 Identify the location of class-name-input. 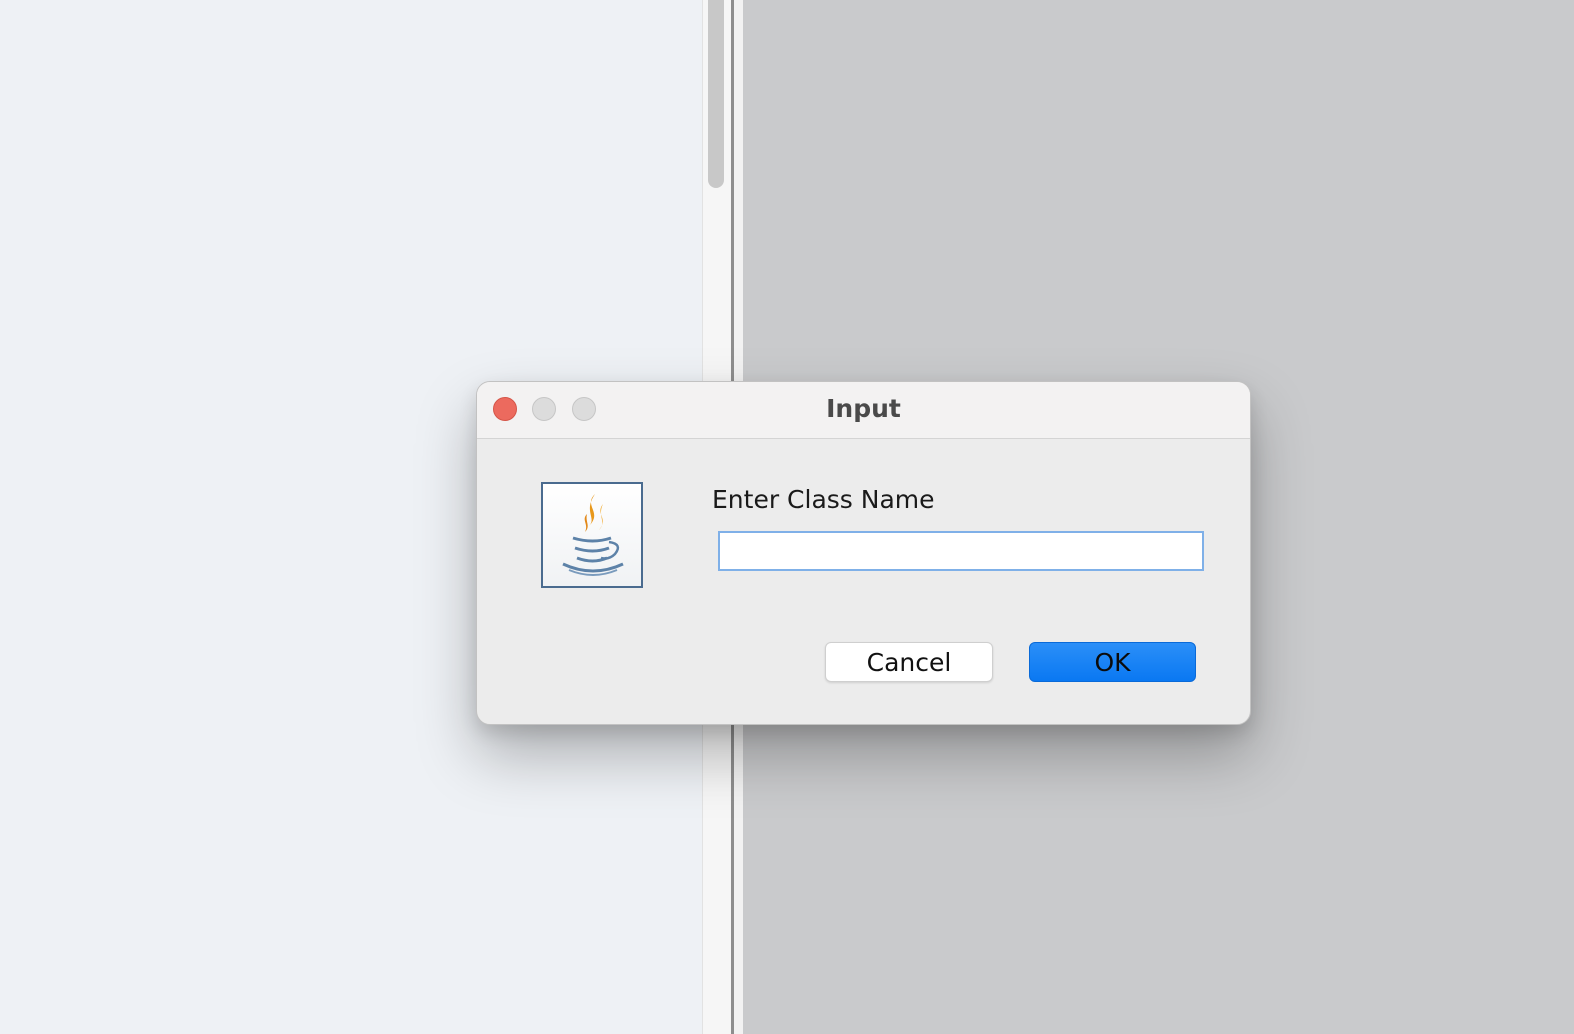
(961, 551).